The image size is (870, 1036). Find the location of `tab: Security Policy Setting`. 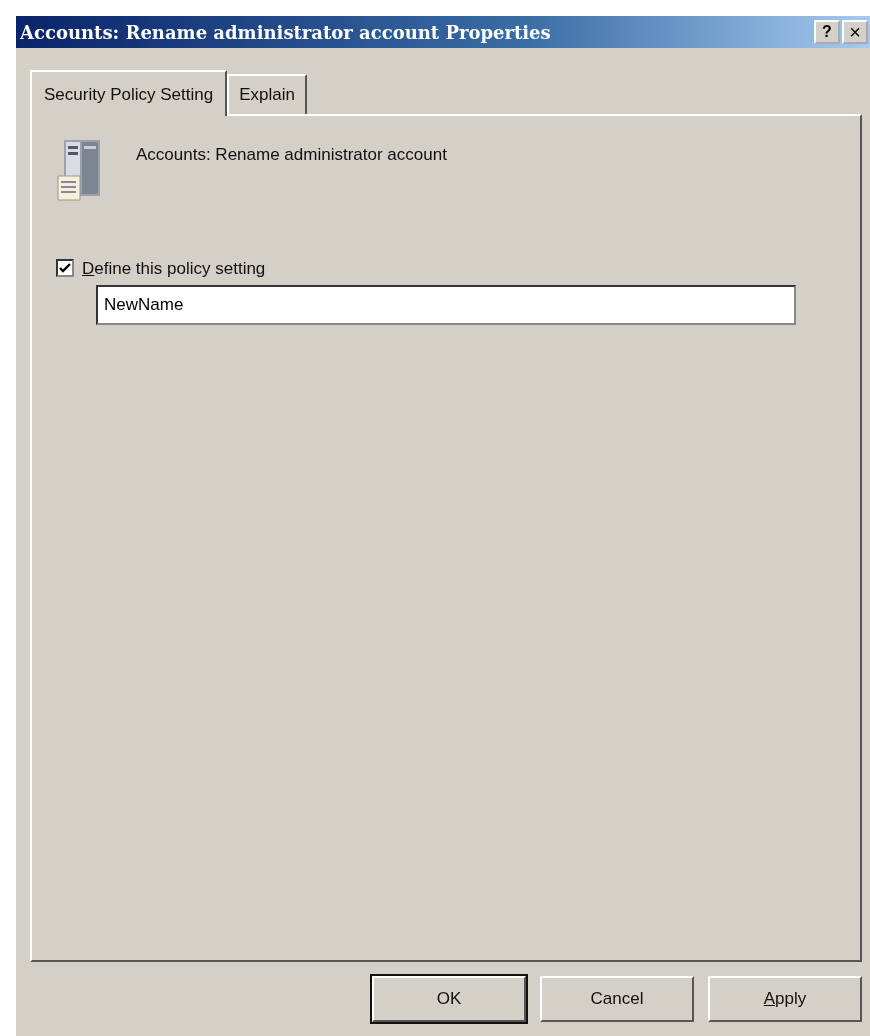

tab: Security Policy Setting is located at coordinates (129, 93).